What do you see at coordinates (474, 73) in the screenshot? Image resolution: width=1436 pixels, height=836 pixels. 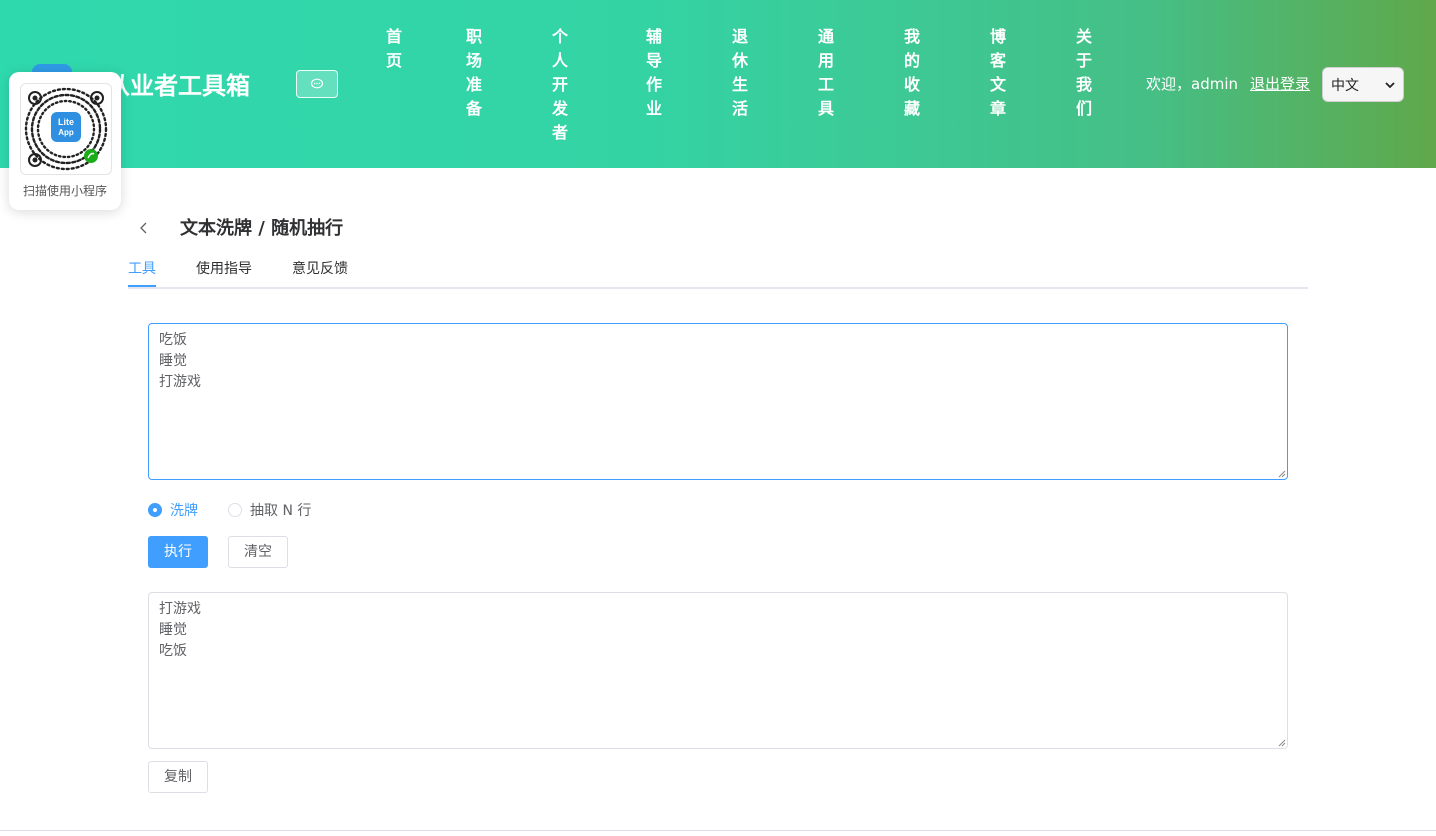 I see `nav-item-career: 职场准备` at bounding box center [474, 73].